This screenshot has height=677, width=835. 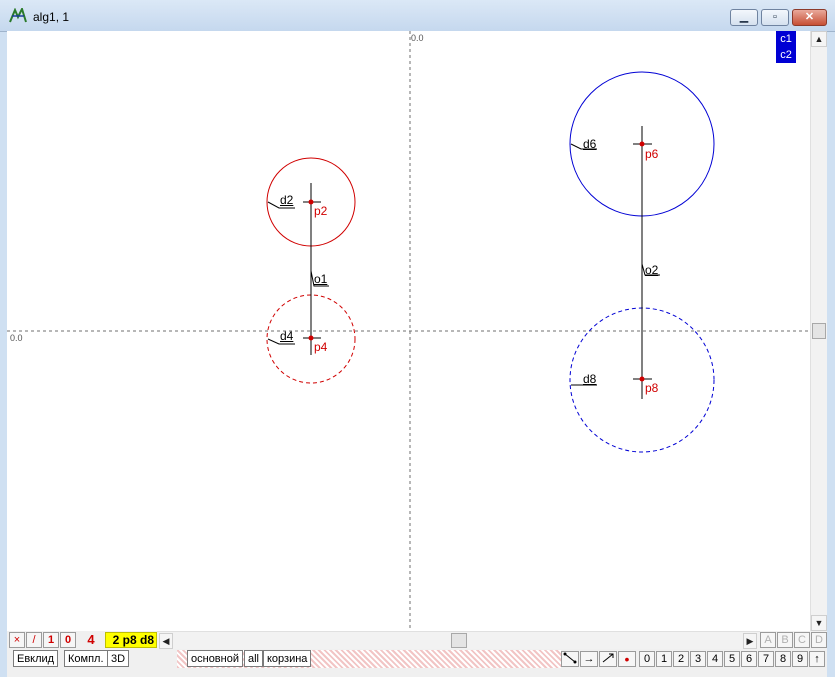 I want to click on point-tool-button: •, so click(x=627, y=659).